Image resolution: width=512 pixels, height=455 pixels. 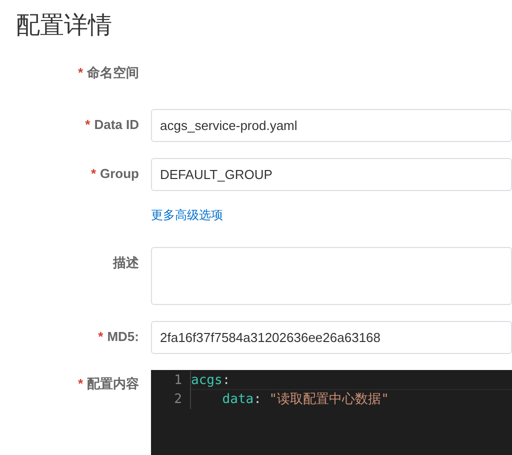 I want to click on field-label: Data ID, so click(x=116, y=124).